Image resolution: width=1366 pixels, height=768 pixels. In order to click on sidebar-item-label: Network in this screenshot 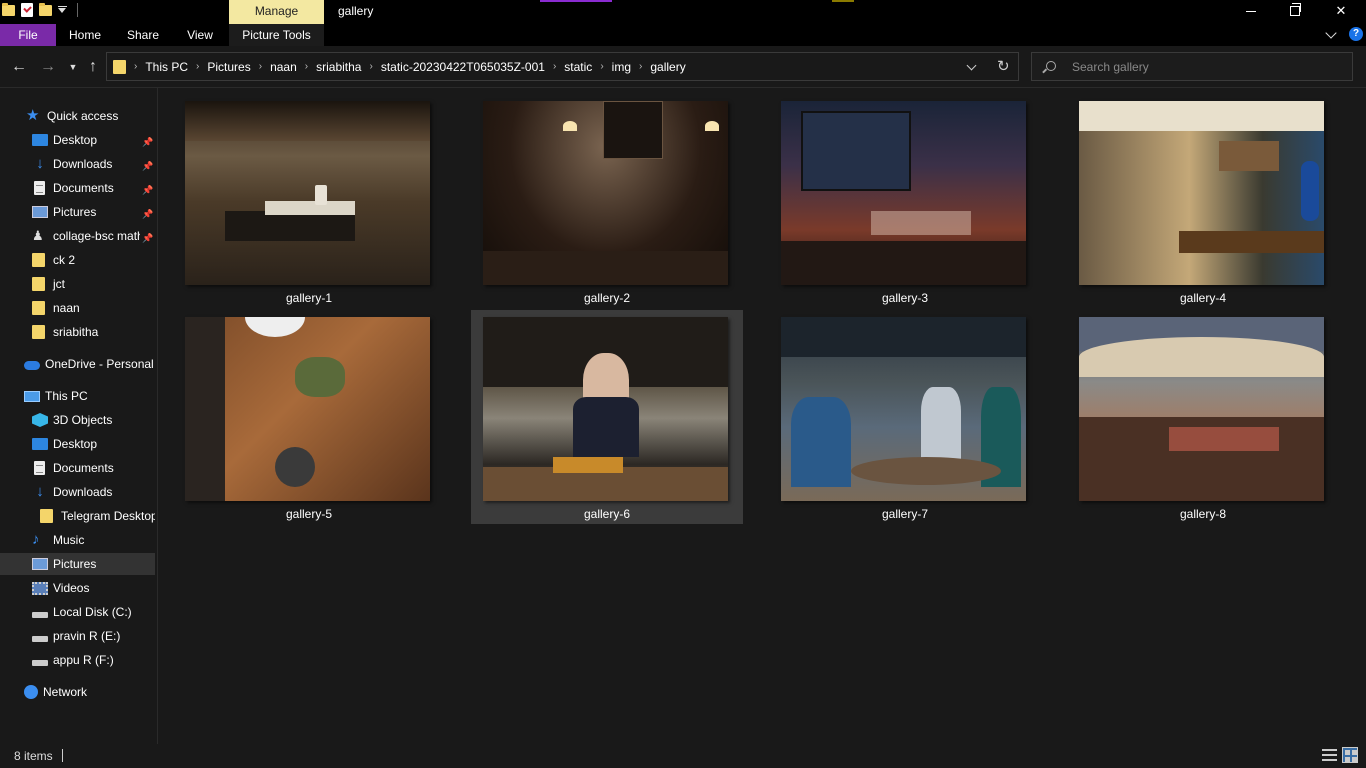, I will do `click(65, 692)`.